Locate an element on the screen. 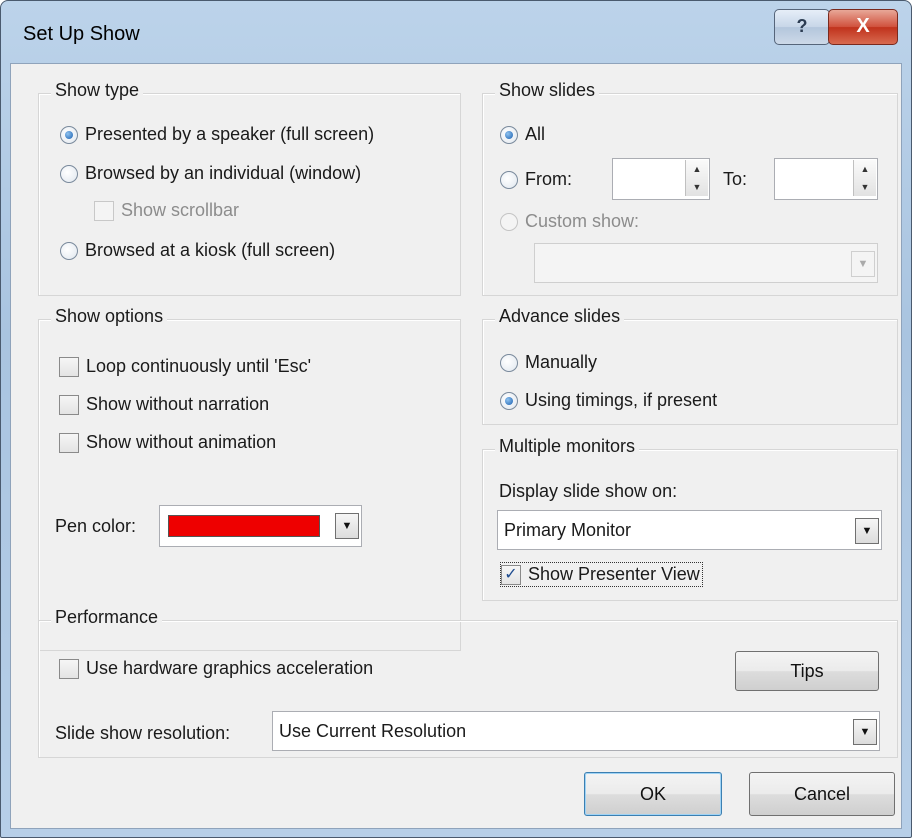 This screenshot has height=838, width=912. radio-label: Custom show: is located at coordinates (582, 221).